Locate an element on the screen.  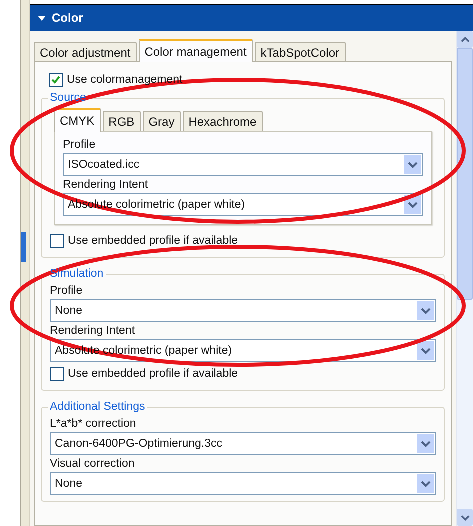
panel-title: Color is located at coordinates (68, 18).